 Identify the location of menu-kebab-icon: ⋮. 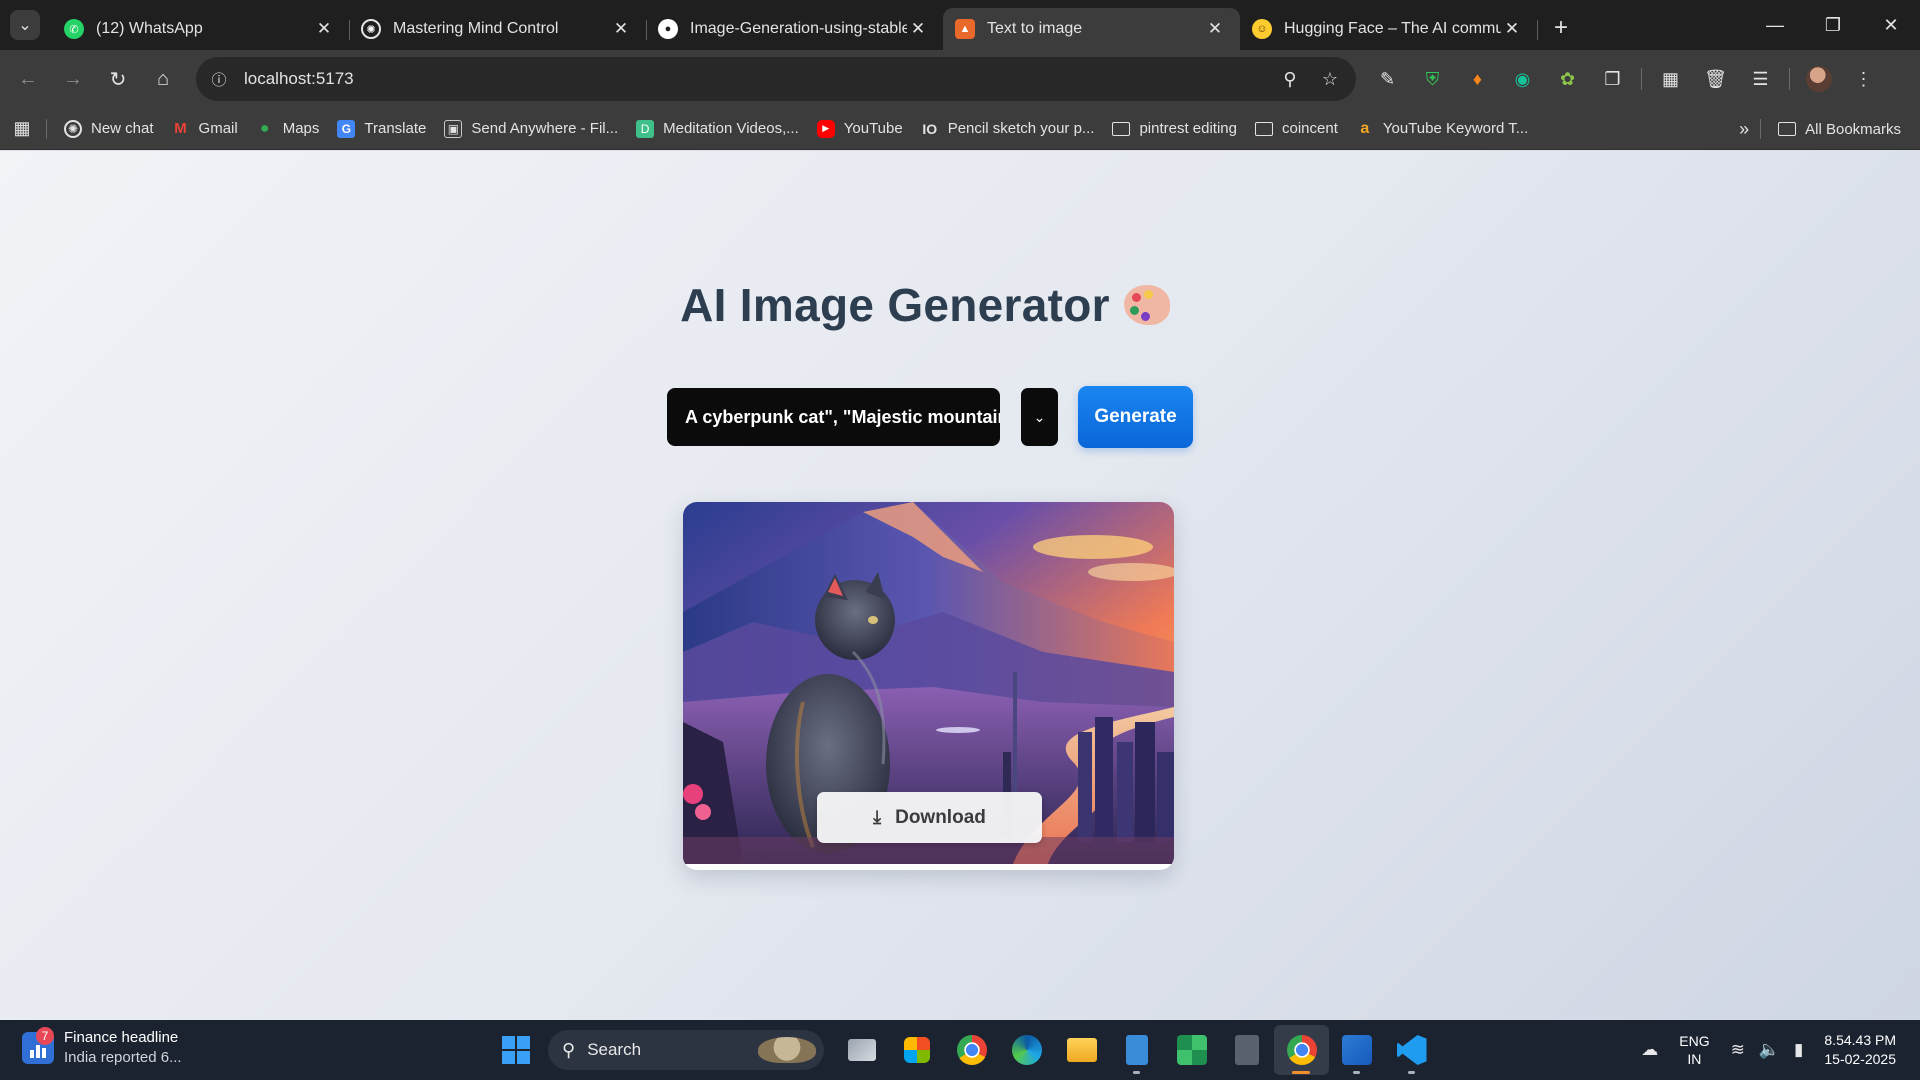
(1863, 79).